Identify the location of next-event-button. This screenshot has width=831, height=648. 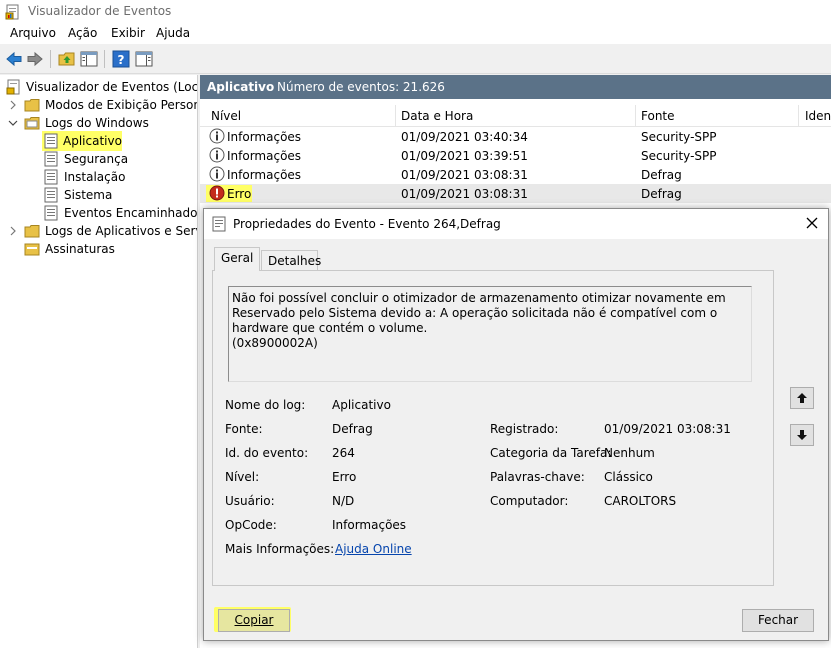
(802, 435).